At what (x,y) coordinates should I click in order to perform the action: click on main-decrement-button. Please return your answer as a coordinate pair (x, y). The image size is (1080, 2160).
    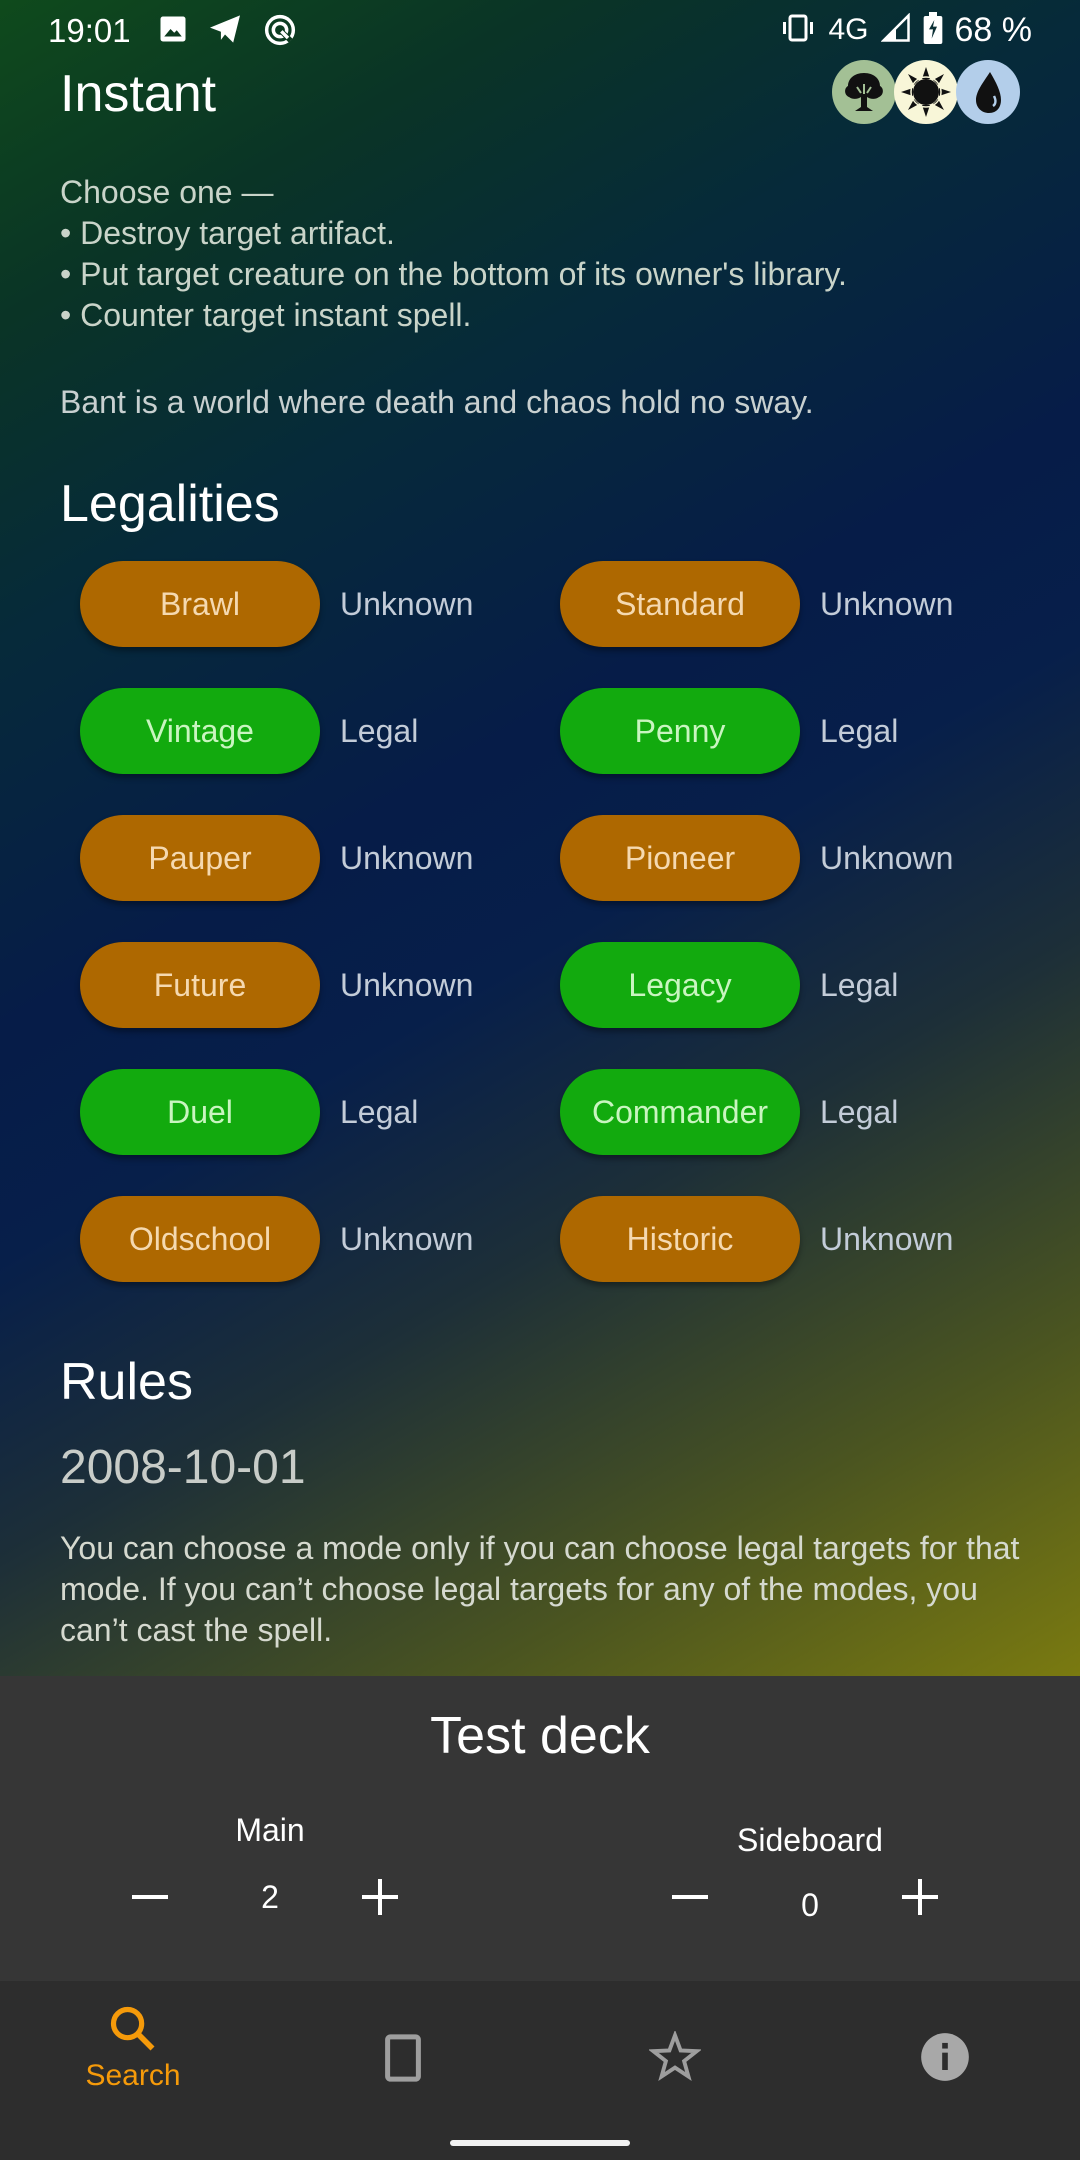
    Looking at the image, I should click on (150, 1897).